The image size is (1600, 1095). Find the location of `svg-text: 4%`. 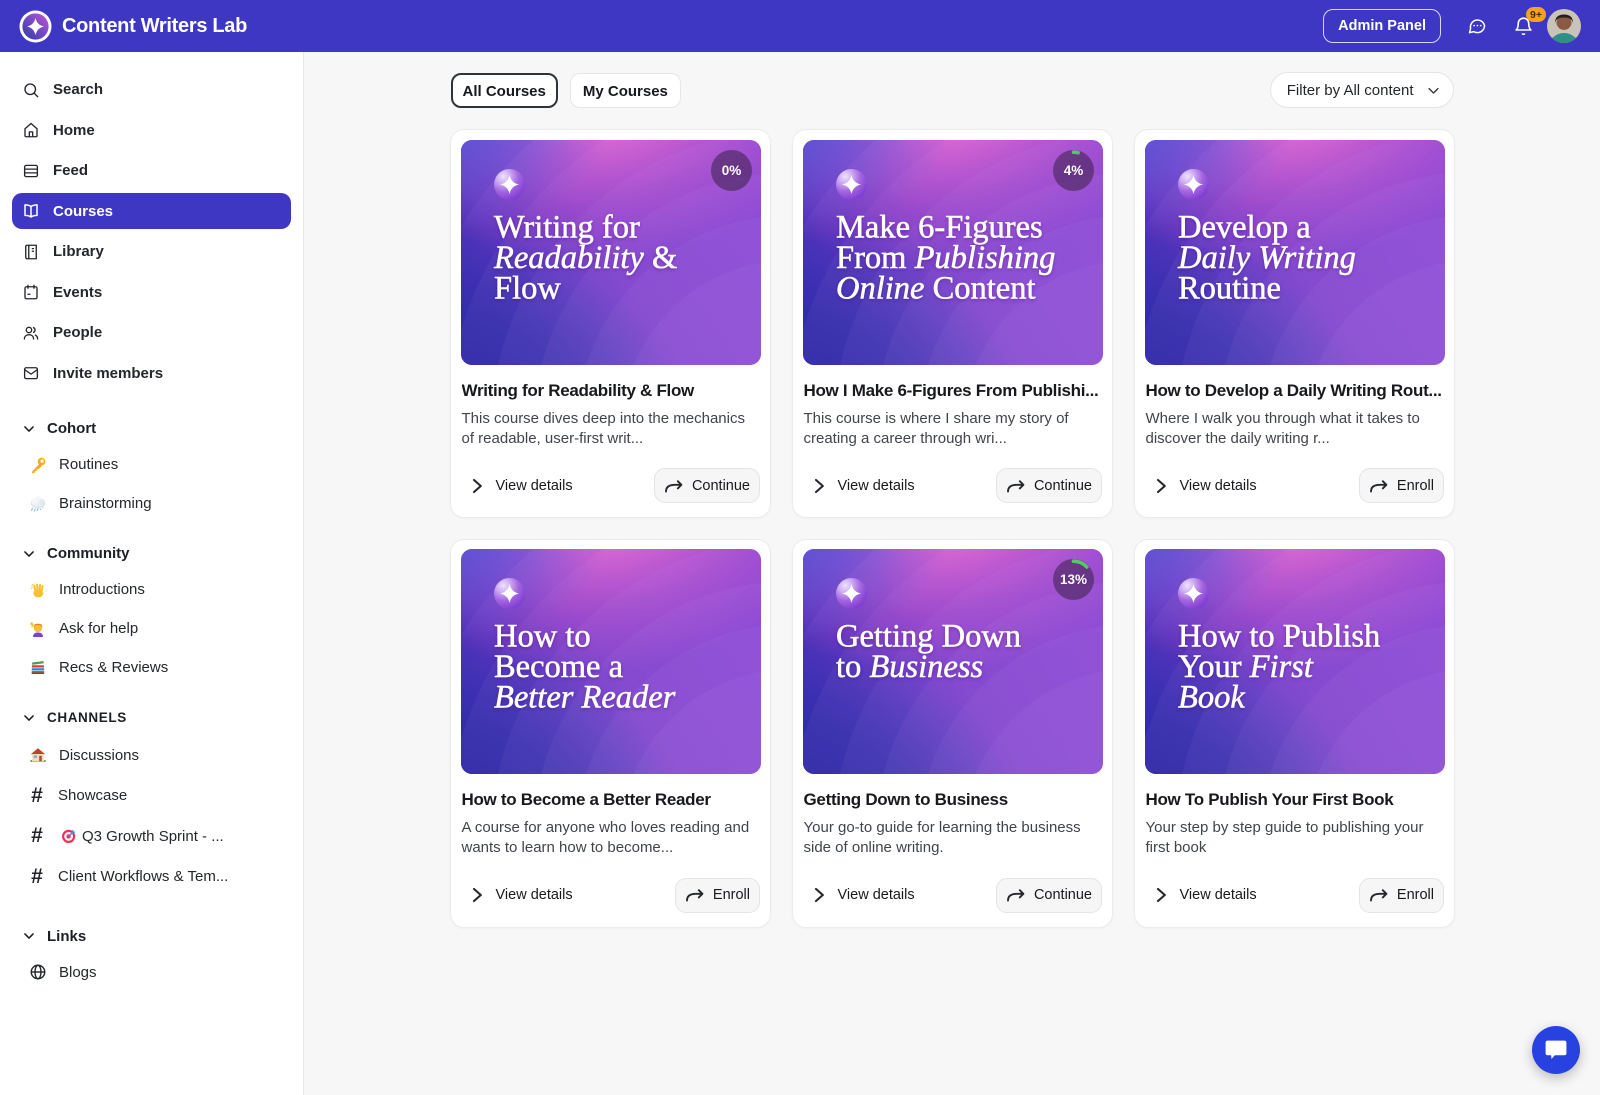

svg-text: 4% is located at coordinates (1073, 170).